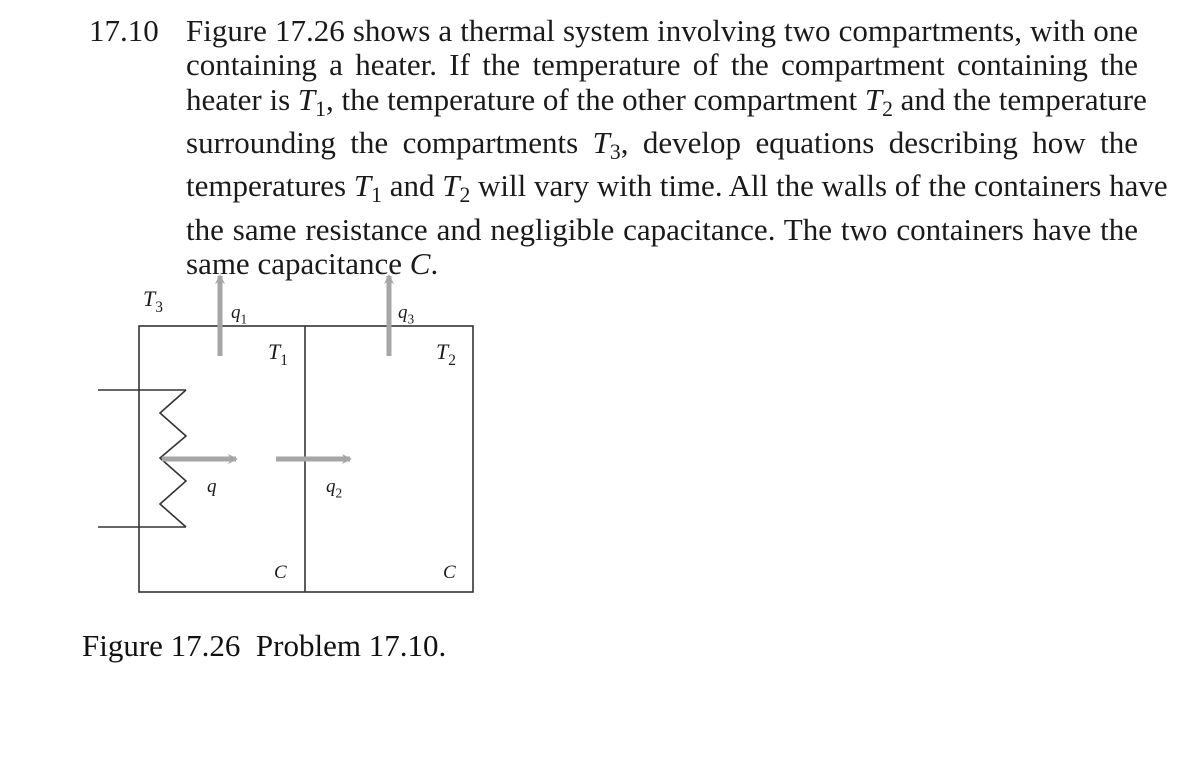  Describe the element at coordinates (239, 314) in the screenshot. I see `label-q1: q1` at that location.